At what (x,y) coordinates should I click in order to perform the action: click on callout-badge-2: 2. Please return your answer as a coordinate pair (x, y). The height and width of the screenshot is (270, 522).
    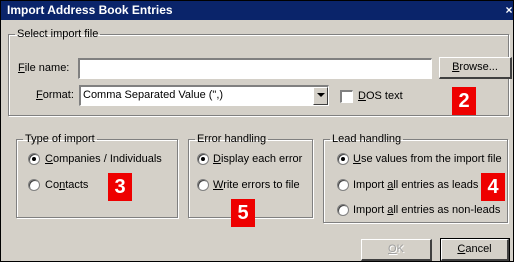
    Looking at the image, I should click on (464, 101).